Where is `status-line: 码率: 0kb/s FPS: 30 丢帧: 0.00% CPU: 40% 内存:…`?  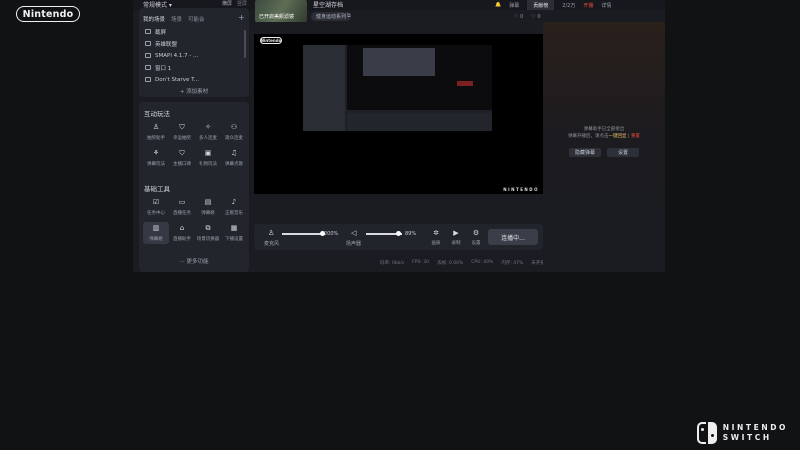
status-line: 码率: 0kb/s FPS: 30 丢帧: 0.00% CPU: 40% 内存:… is located at coordinates (462, 263).